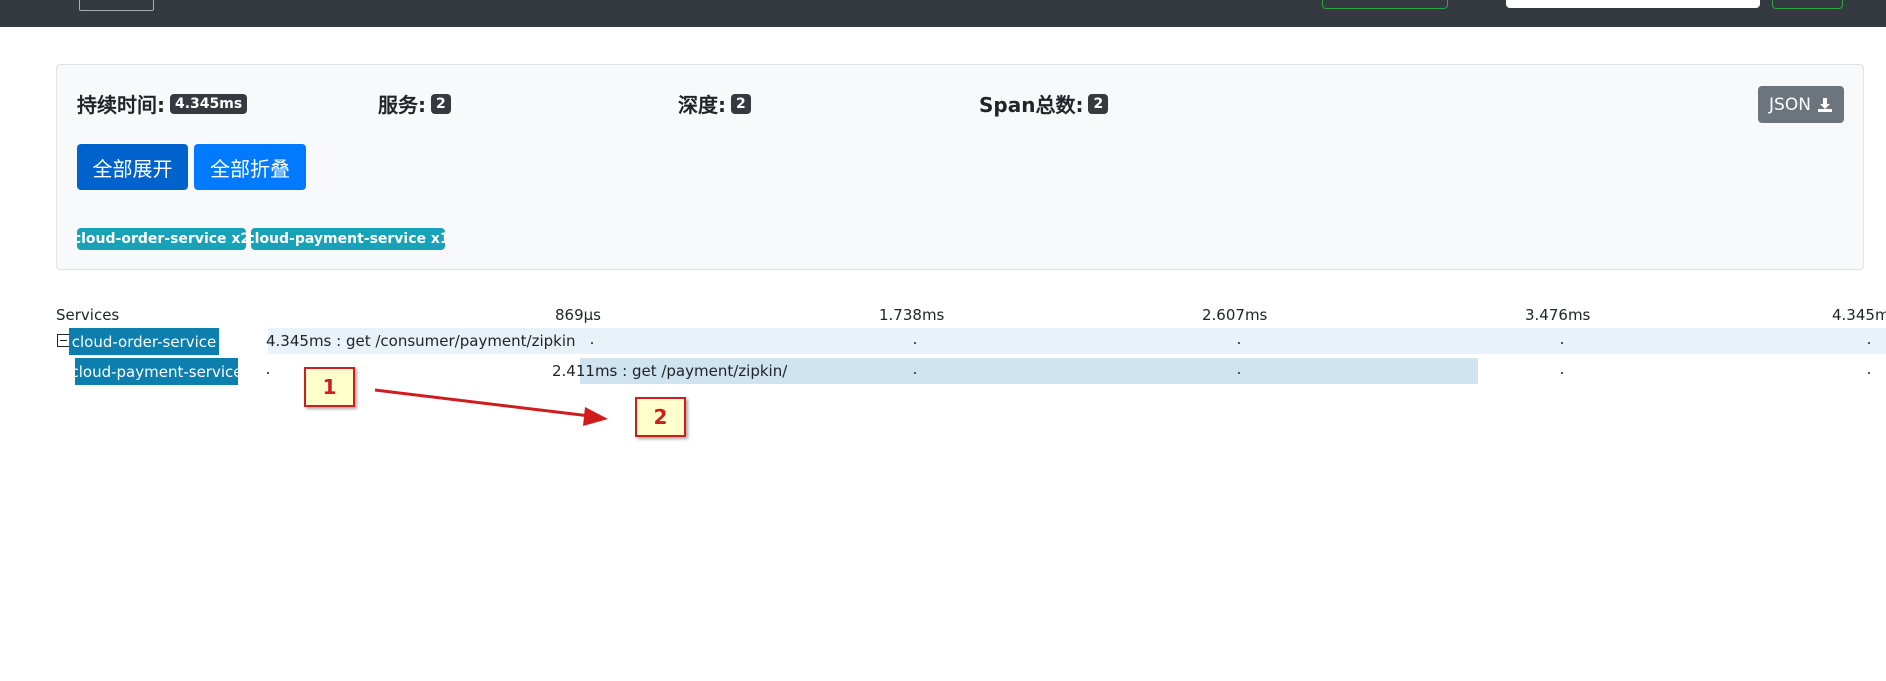 This screenshot has height=681, width=1886. Describe the element at coordinates (250, 167) in the screenshot. I see `collapse-all-button: 全部折叠` at that location.